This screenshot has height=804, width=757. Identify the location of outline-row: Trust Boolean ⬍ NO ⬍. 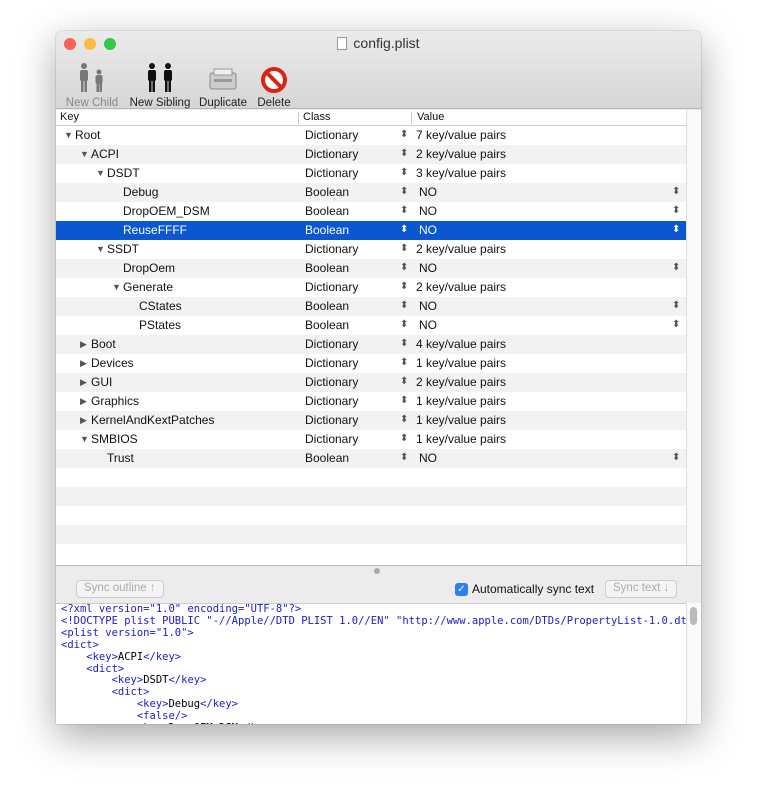
(371, 458).